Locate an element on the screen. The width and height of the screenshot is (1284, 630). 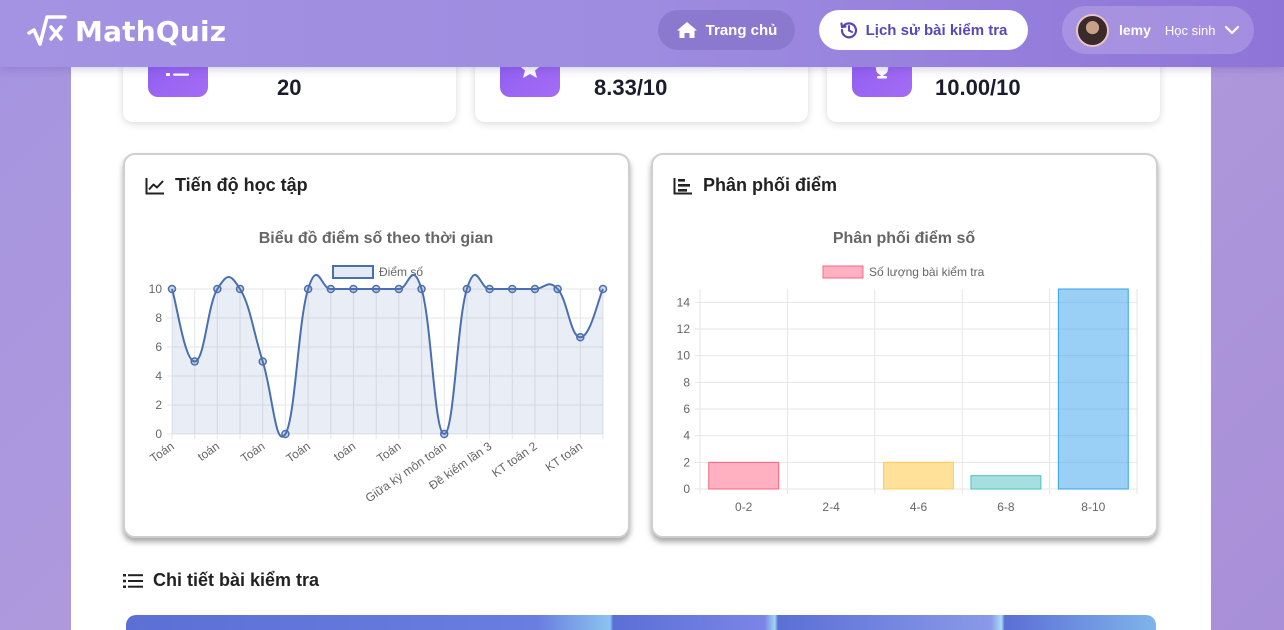
x-tick-label: 0-2 is located at coordinates (744, 507).